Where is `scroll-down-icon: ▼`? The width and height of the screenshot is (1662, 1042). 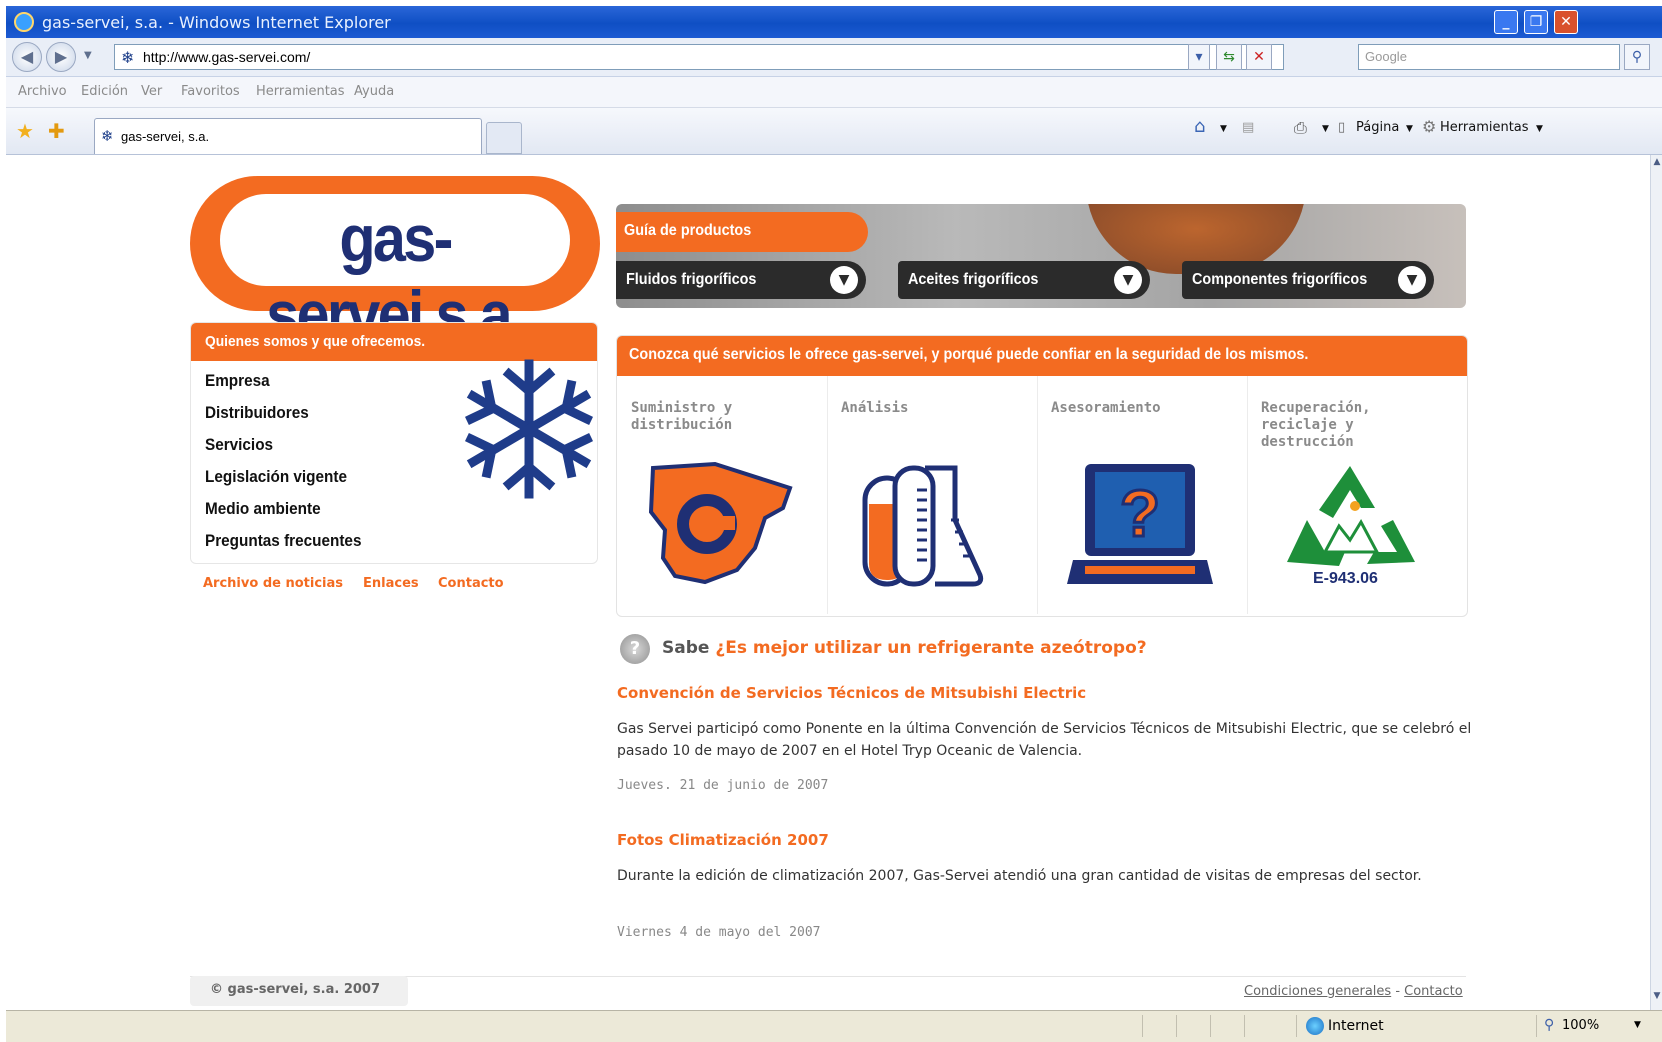 scroll-down-icon: ▼ is located at coordinates (1656, 999).